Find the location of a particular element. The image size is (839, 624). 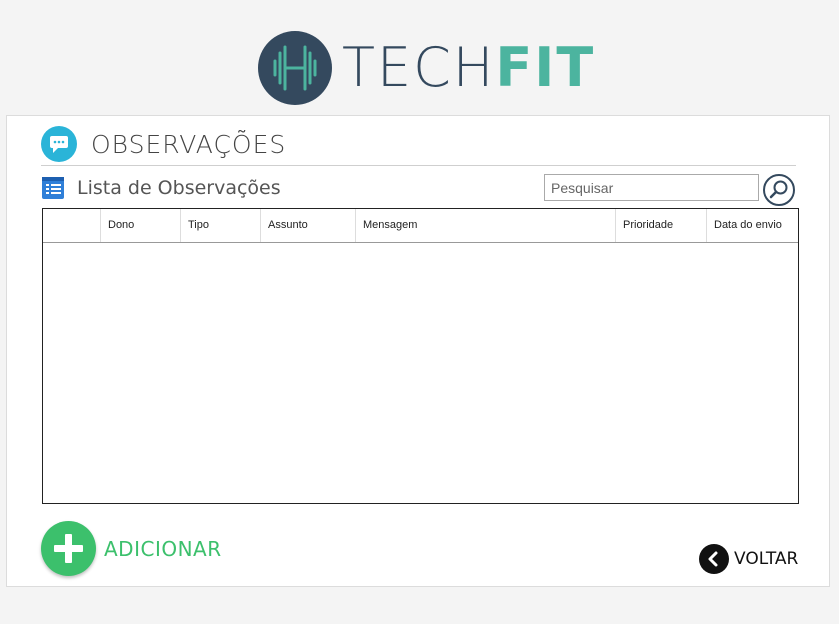

chevron-left-icon is located at coordinates (714, 559).